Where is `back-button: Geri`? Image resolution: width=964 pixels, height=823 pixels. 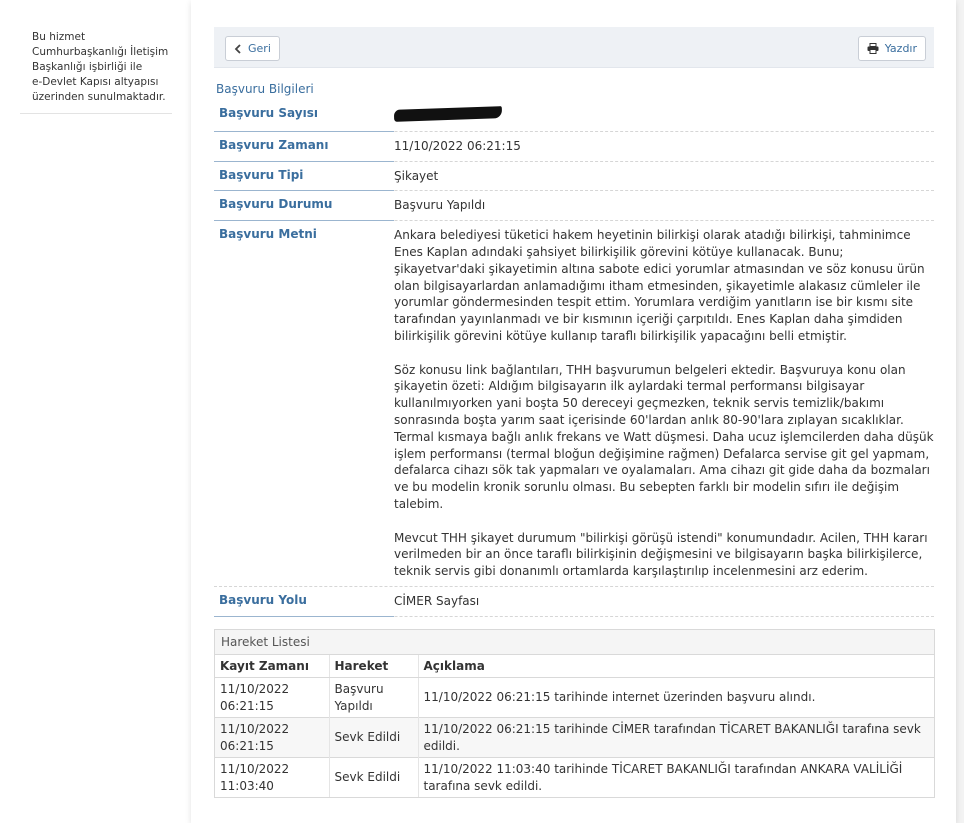 back-button: Geri is located at coordinates (252, 48).